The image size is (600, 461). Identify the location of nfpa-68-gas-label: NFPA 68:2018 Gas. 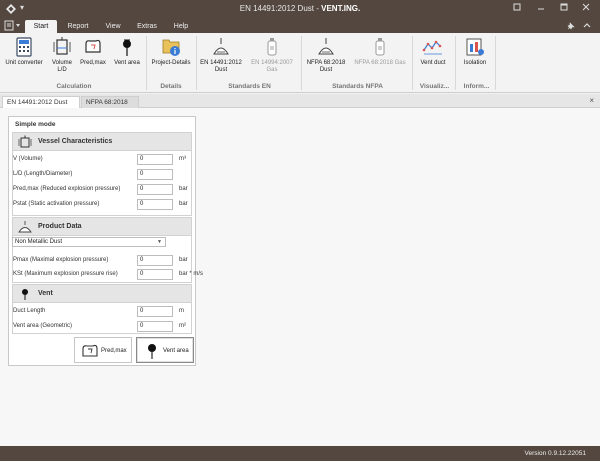
(380, 63).